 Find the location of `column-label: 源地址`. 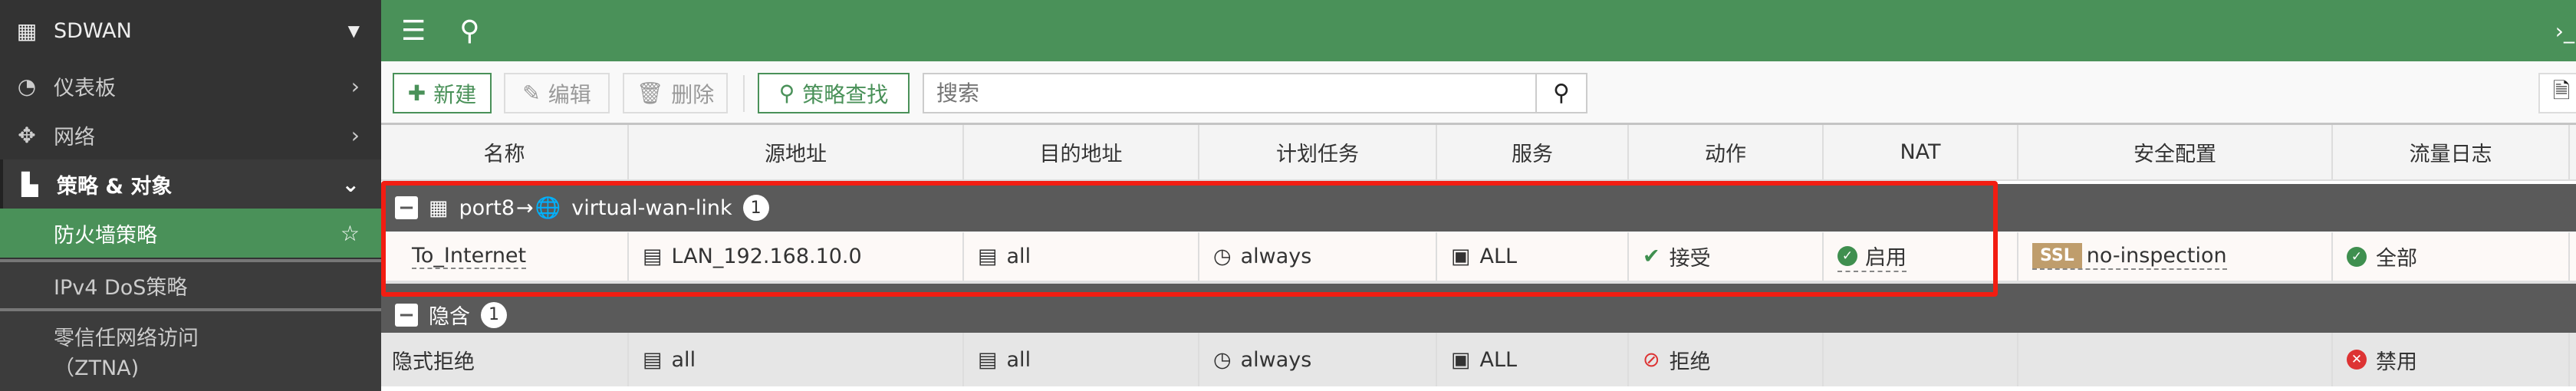

column-label: 源地址 is located at coordinates (796, 154).